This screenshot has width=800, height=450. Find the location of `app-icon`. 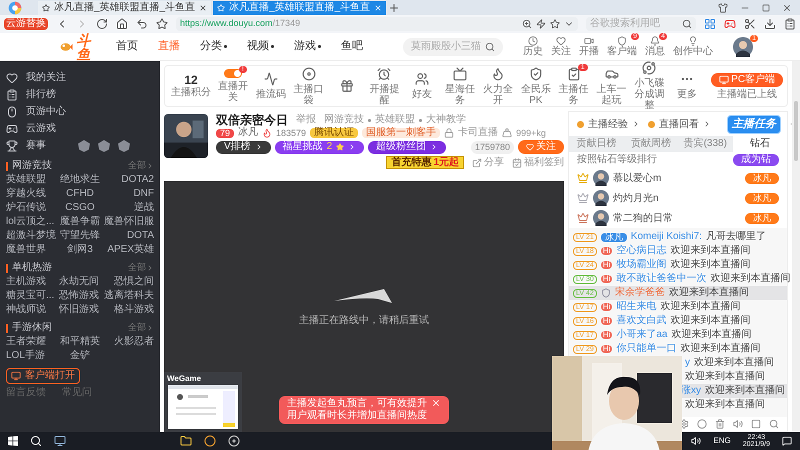

app-icon is located at coordinates (234, 441).